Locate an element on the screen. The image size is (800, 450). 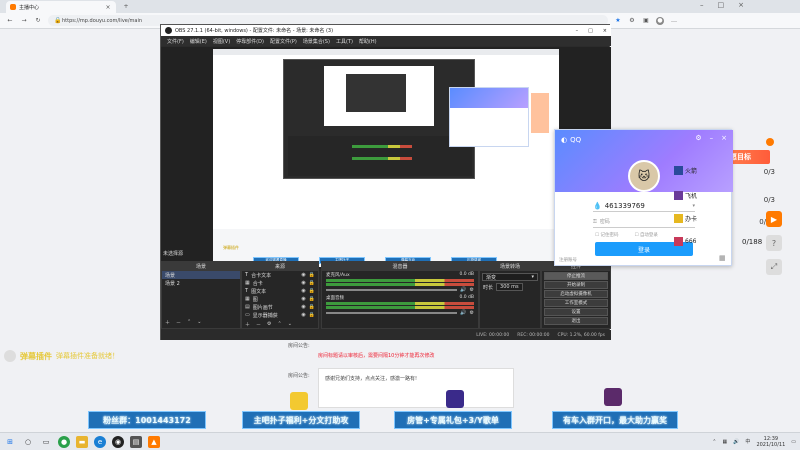
qq-avatar: 🐱 is located at coordinates (644, 176).